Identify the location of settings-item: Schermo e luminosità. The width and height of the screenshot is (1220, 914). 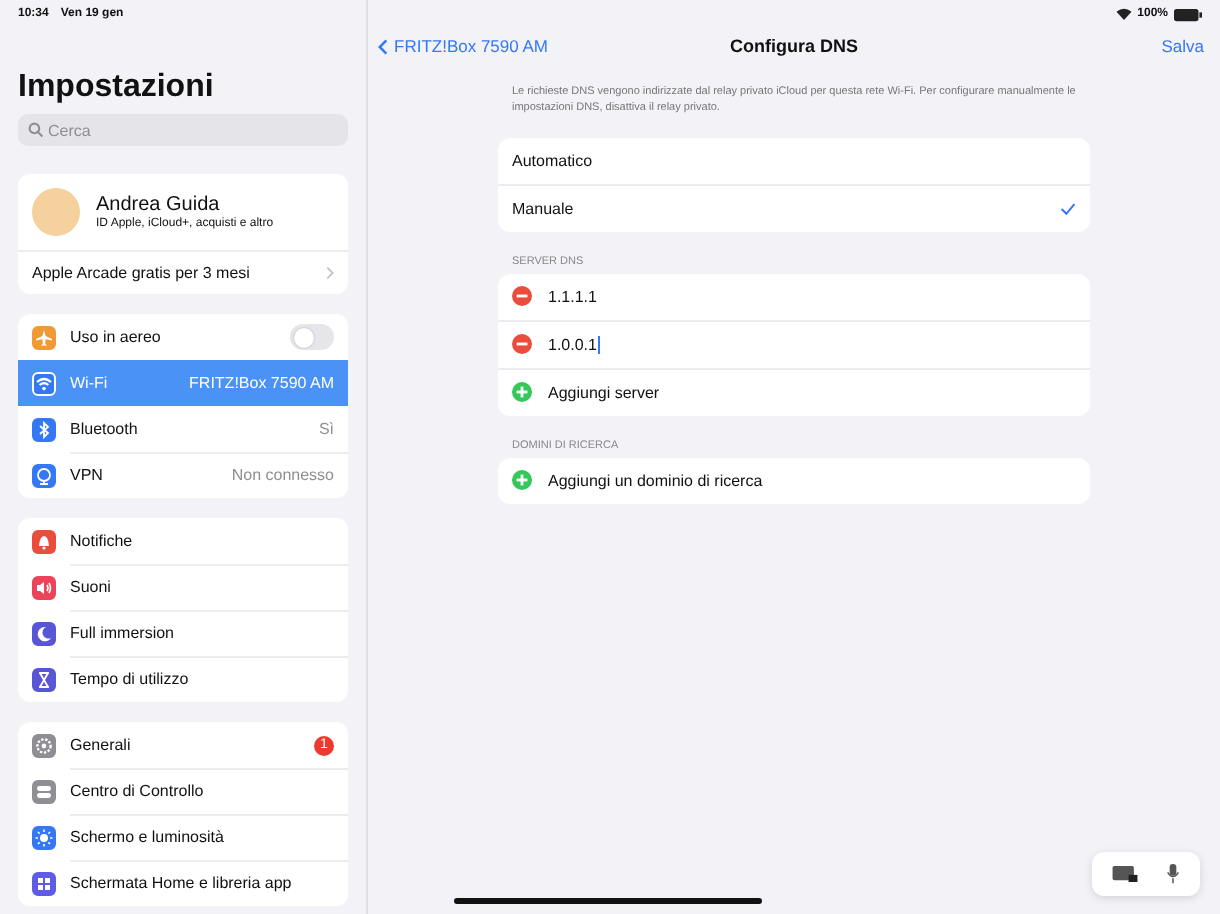
(183, 837).